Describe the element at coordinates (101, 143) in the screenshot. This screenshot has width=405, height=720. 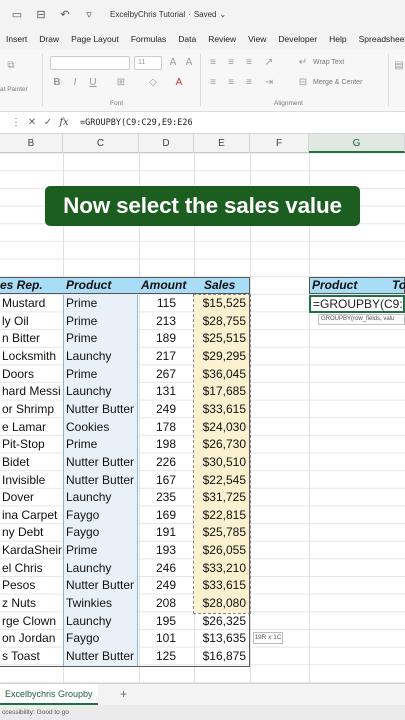
I see `column-header-c: C` at that location.